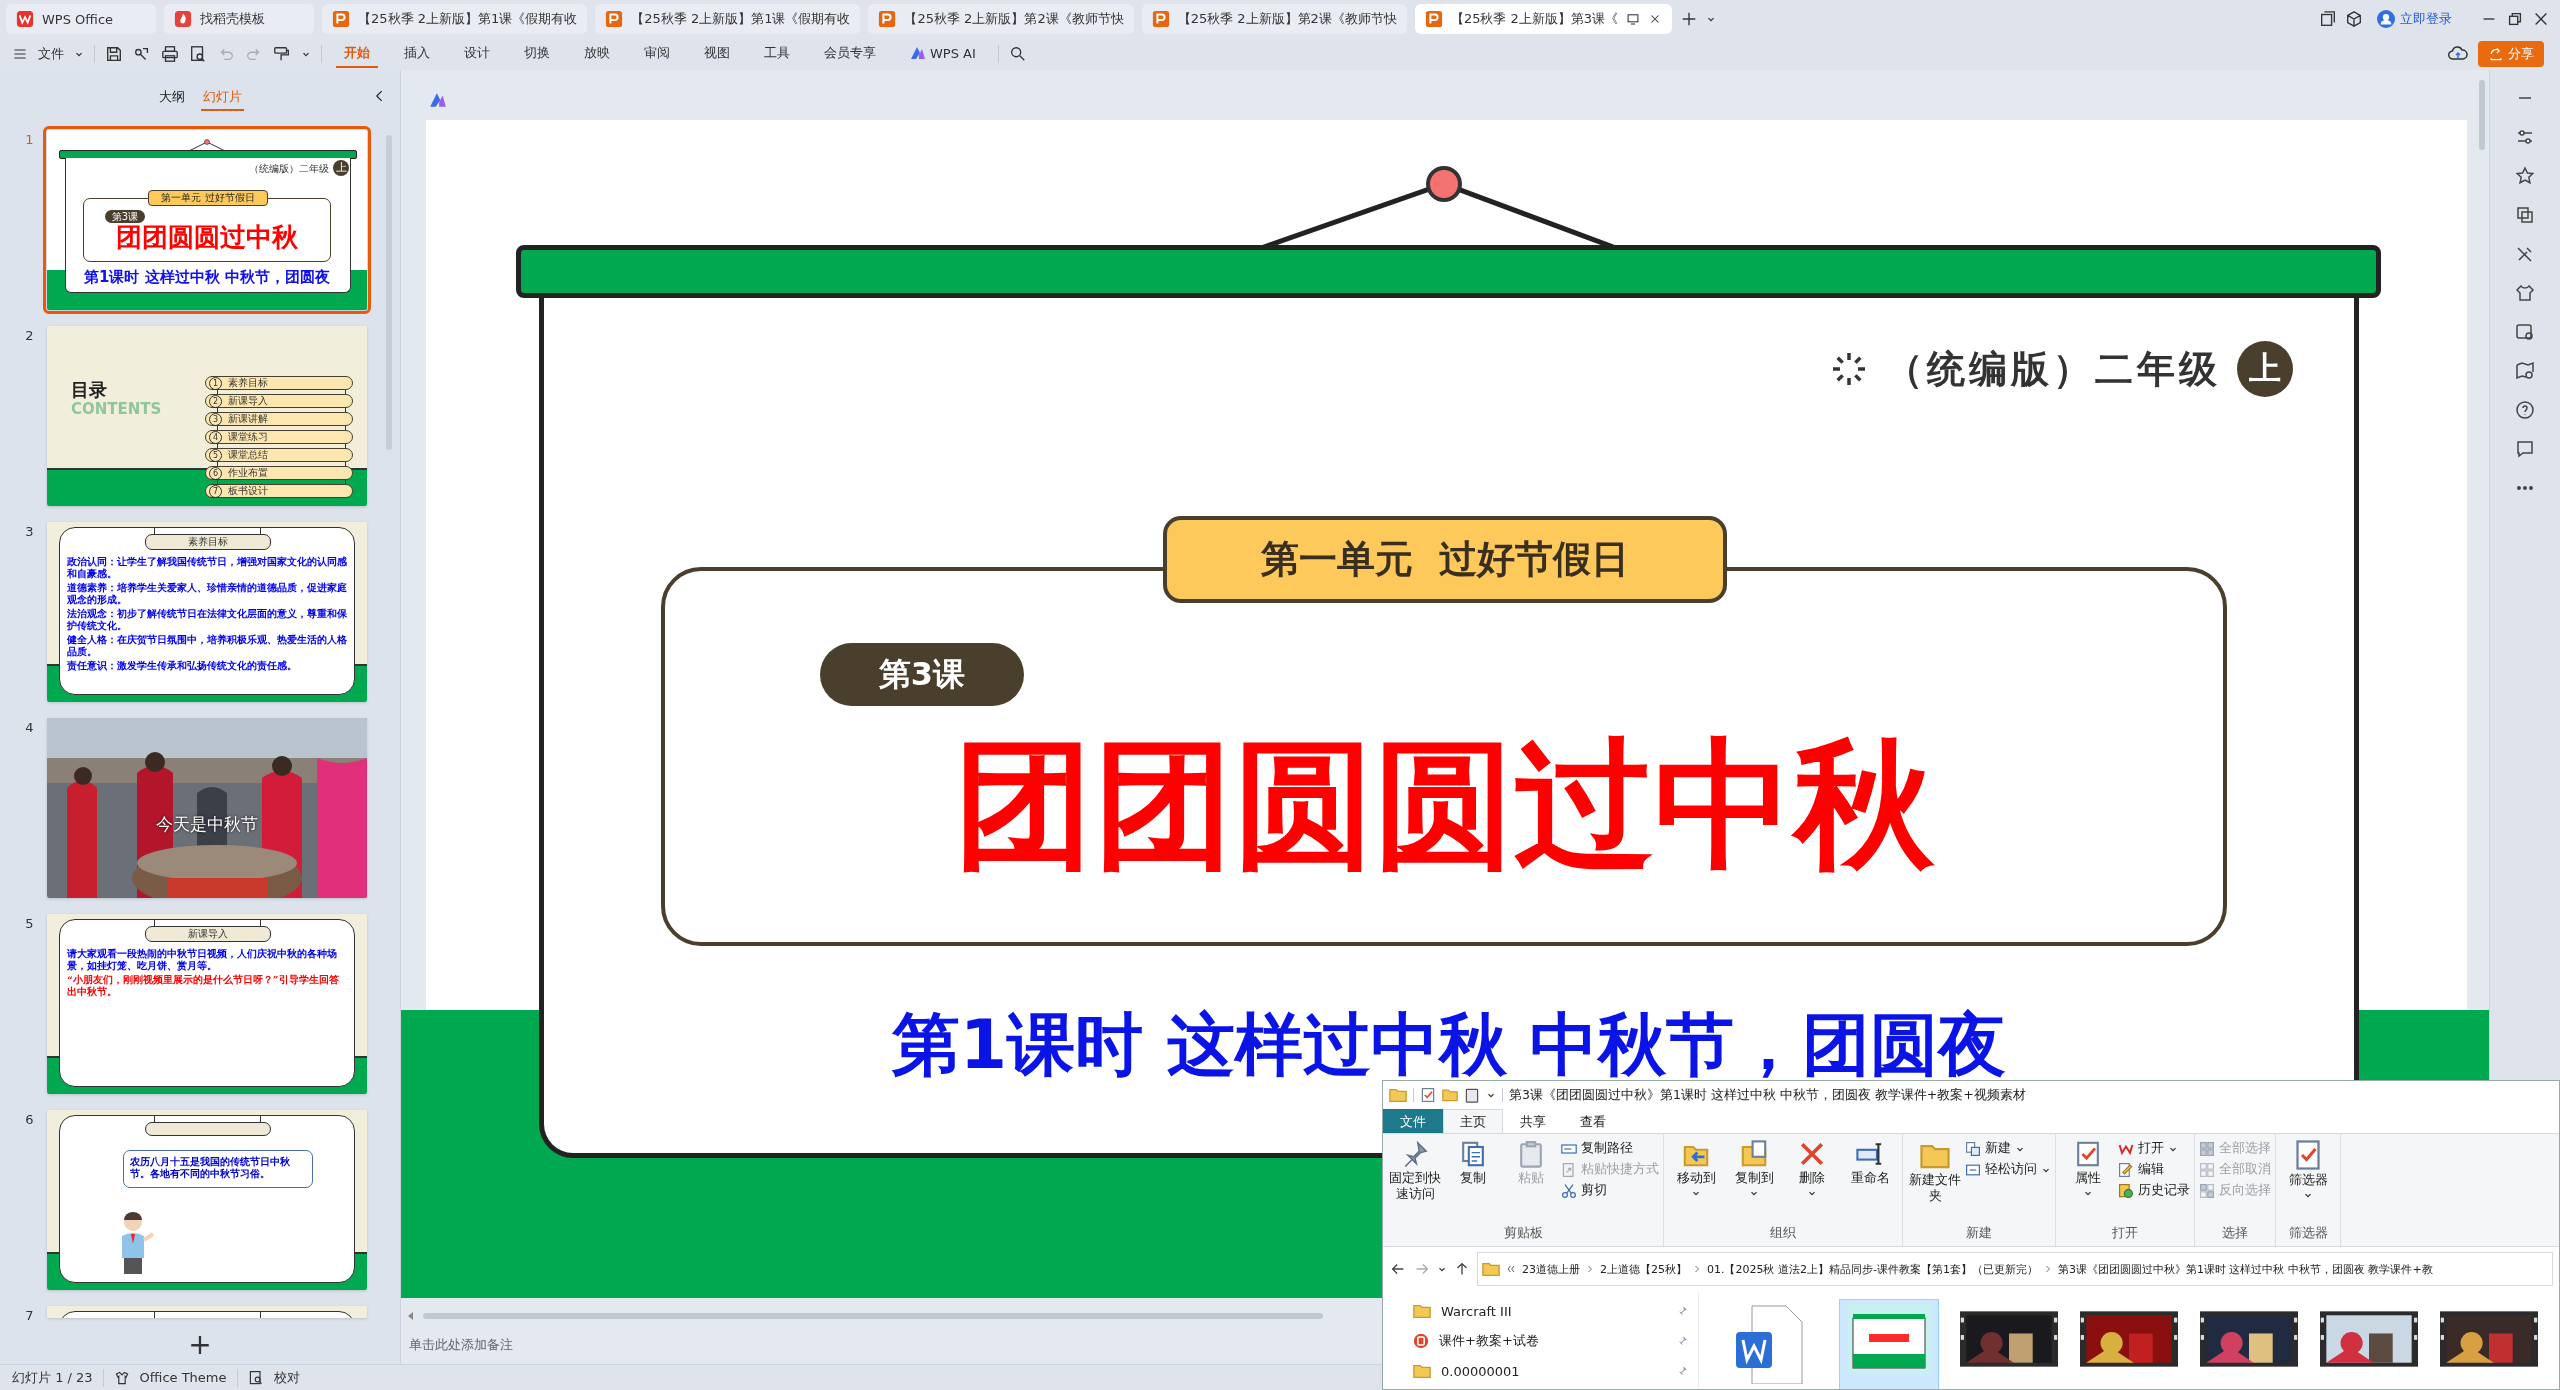 The height and width of the screenshot is (1390, 2560). I want to click on menu-tab: 插入, so click(417, 54).